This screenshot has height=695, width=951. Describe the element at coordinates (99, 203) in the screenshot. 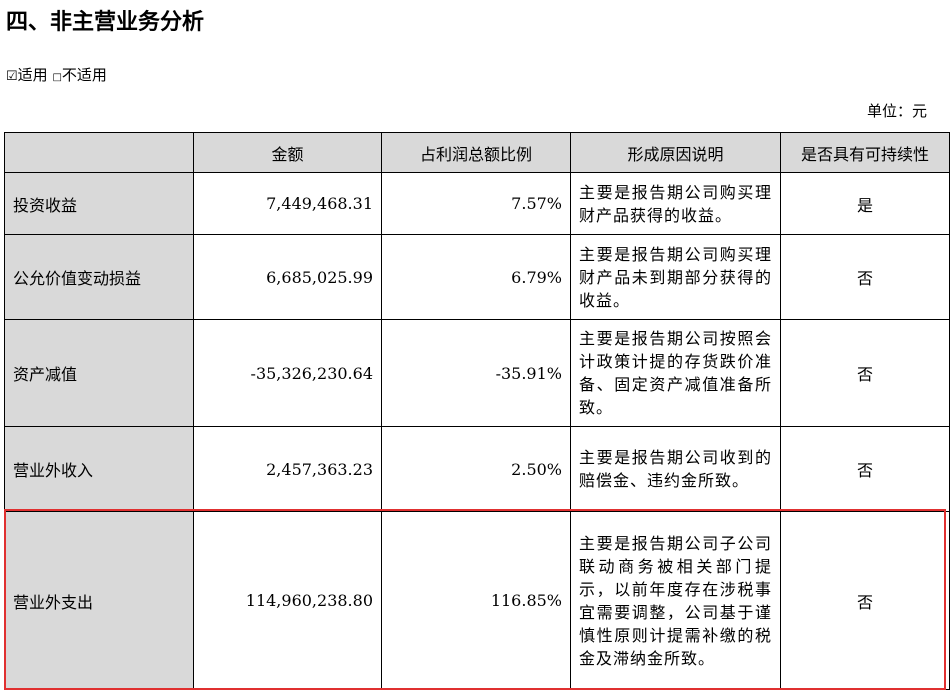

I see `row-item: 投资收益` at that location.